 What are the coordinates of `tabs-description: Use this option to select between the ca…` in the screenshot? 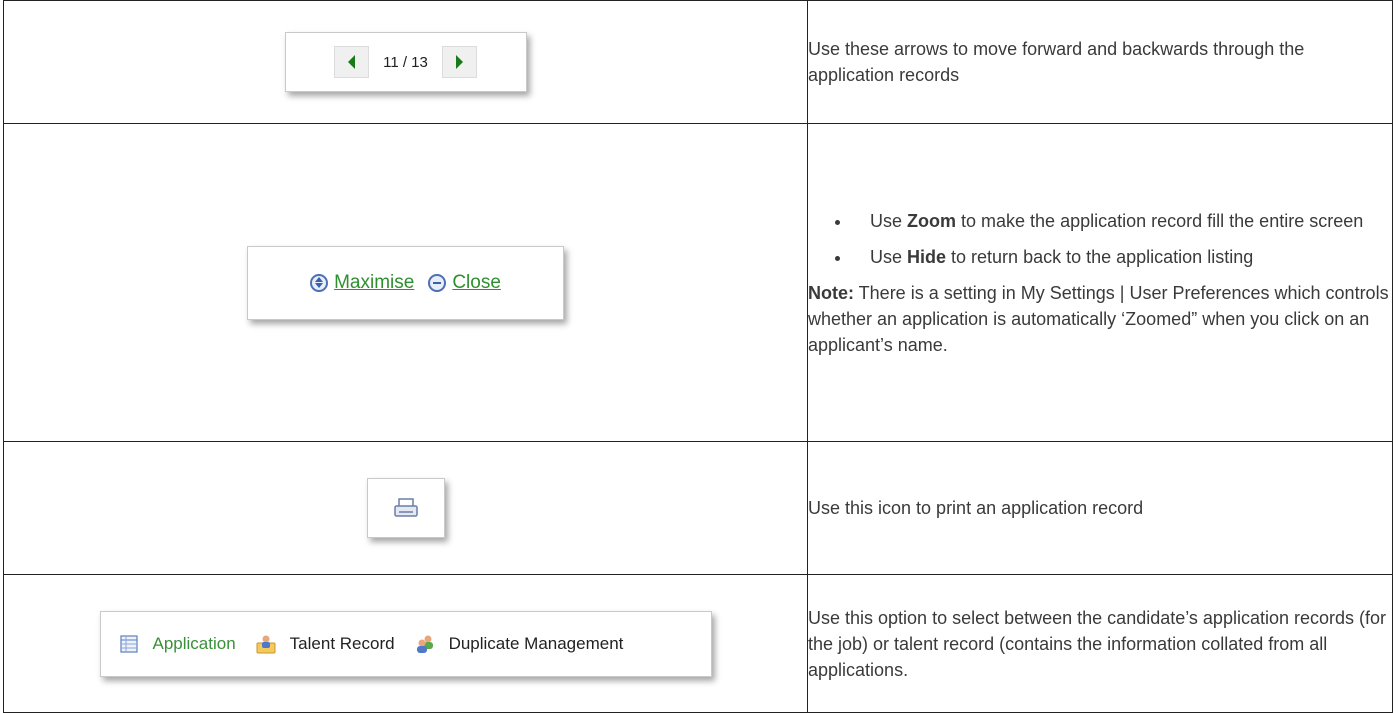 It's located at (1100, 643).